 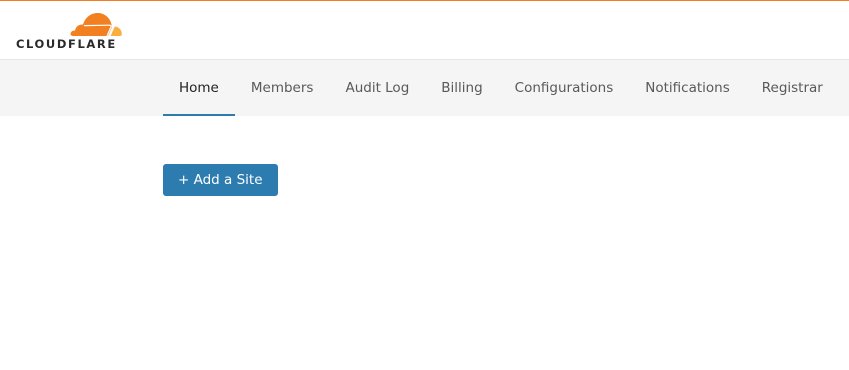 What do you see at coordinates (220, 180) in the screenshot?
I see `add-site-button: + Add a Site` at bounding box center [220, 180].